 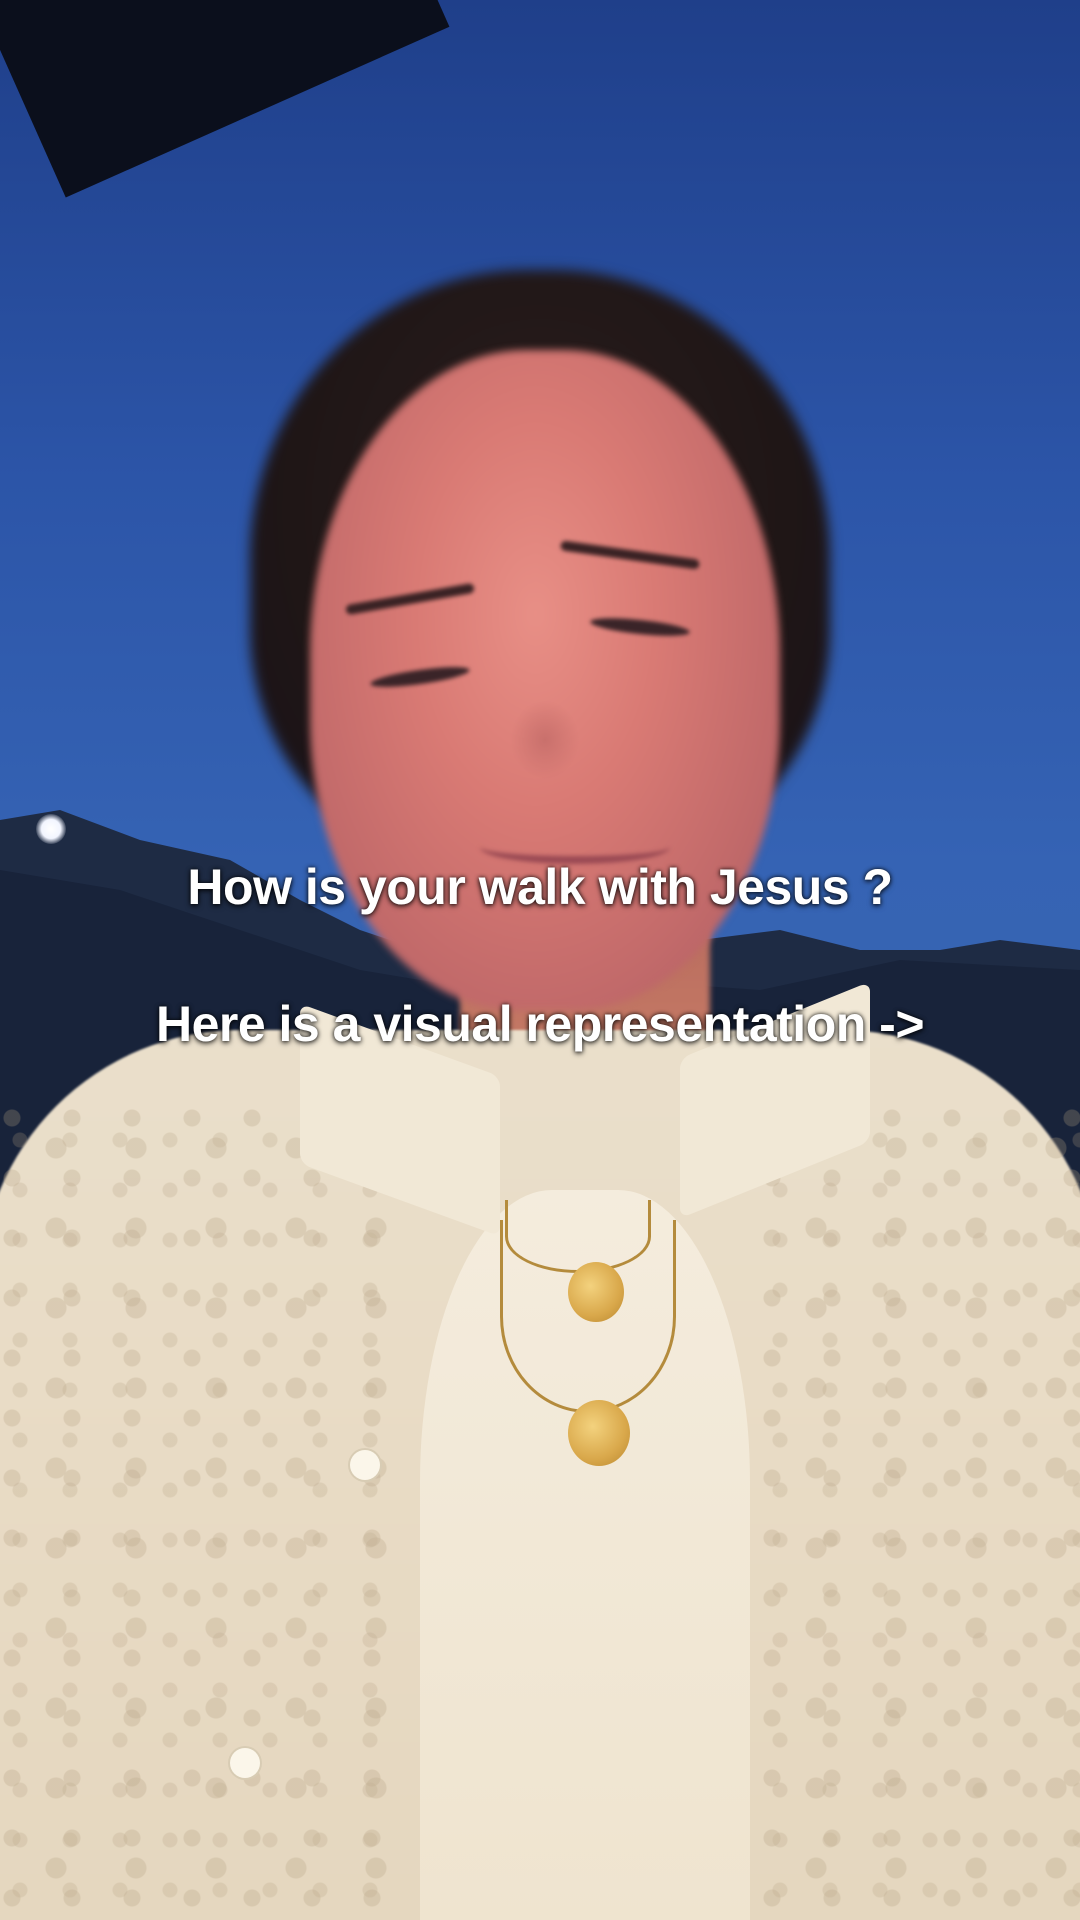 What do you see at coordinates (599, 1433) in the screenshot?
I see `pendant-medallion-lower` at bounding box center [599, 1433].